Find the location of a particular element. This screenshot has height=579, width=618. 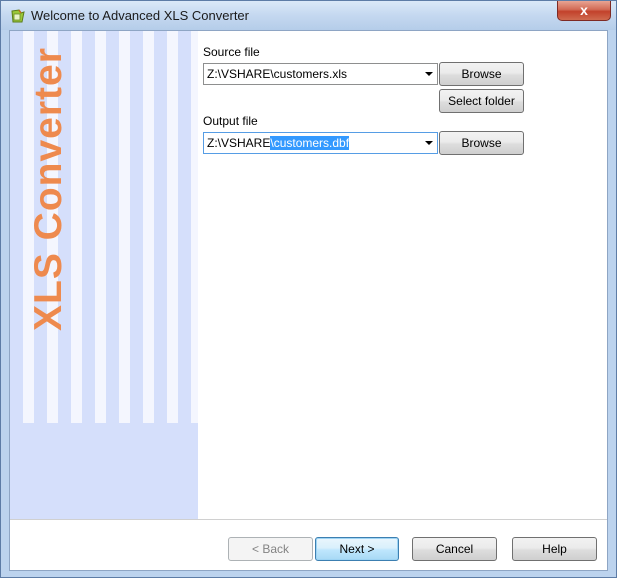

back-button: < Back is located at coordinates (270, 549).